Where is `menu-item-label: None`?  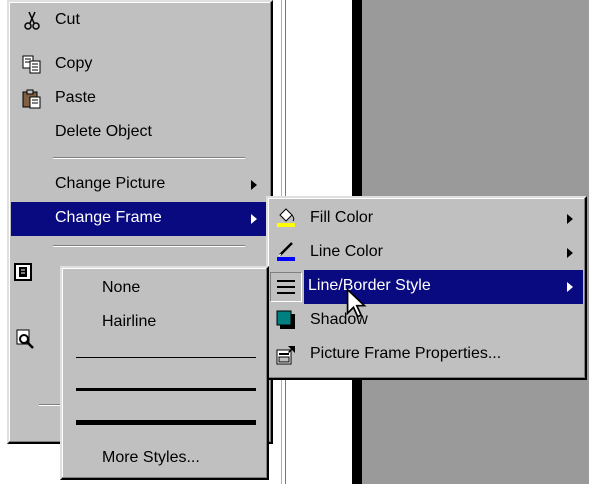 menu-item-label: None is located at coordinates (121, 287).